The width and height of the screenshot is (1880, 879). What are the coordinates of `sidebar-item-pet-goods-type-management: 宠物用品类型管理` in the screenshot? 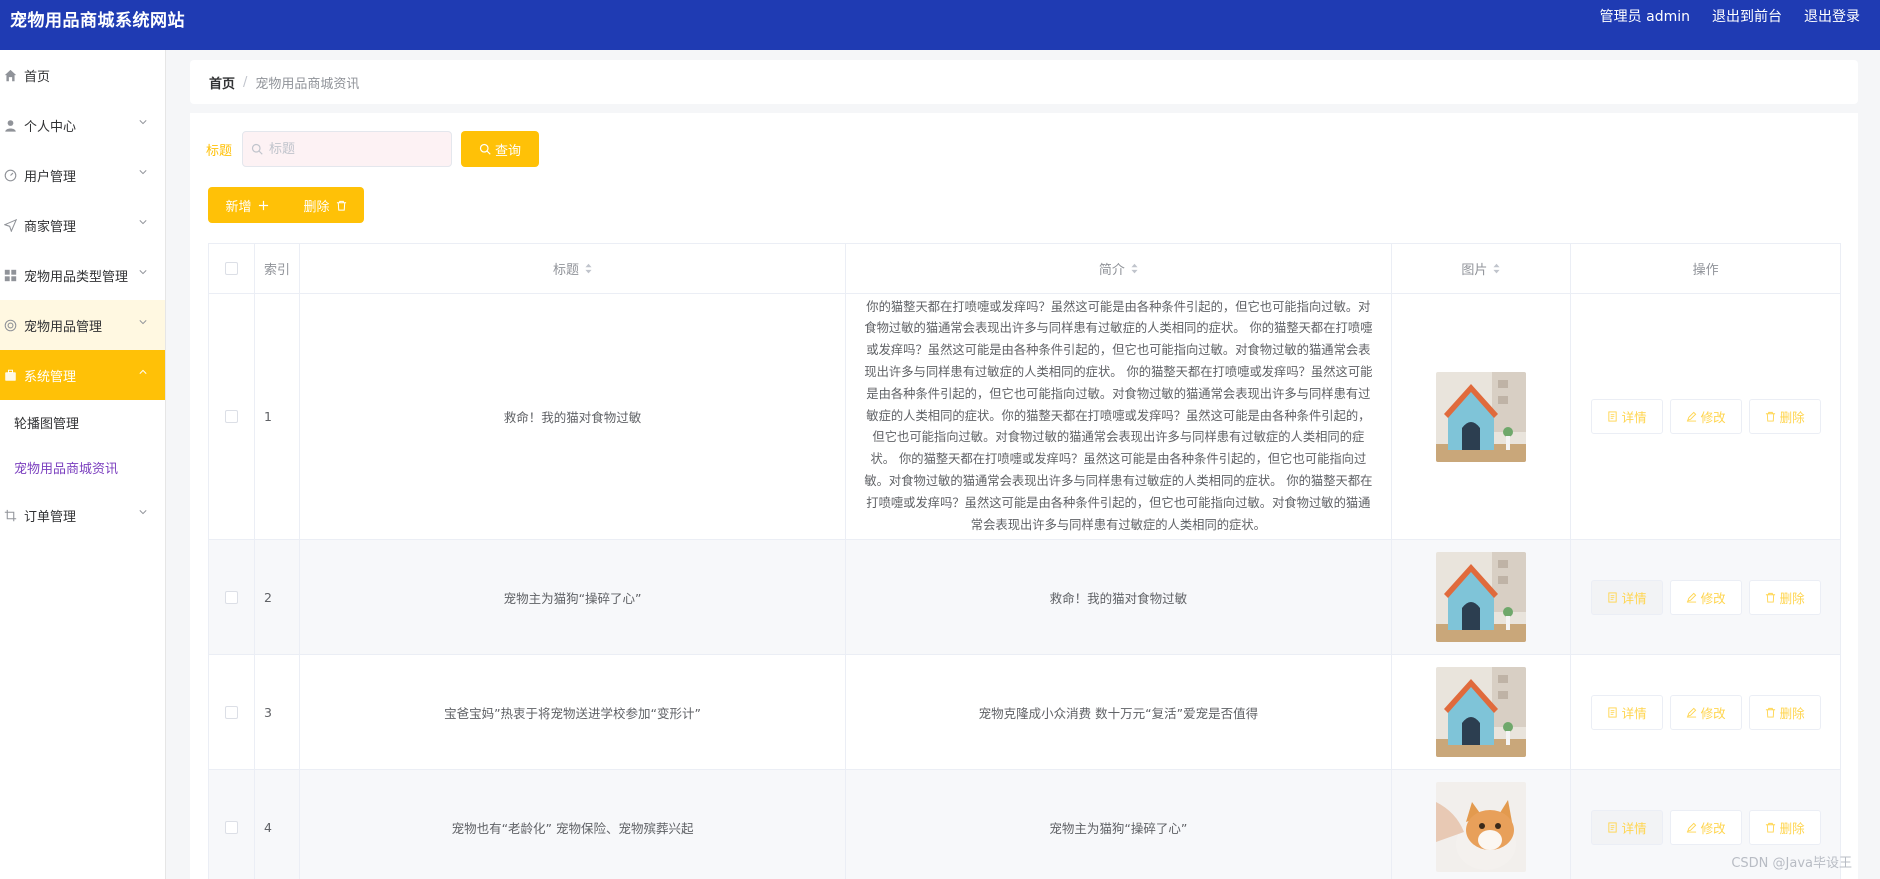 It's located at (82, 275).